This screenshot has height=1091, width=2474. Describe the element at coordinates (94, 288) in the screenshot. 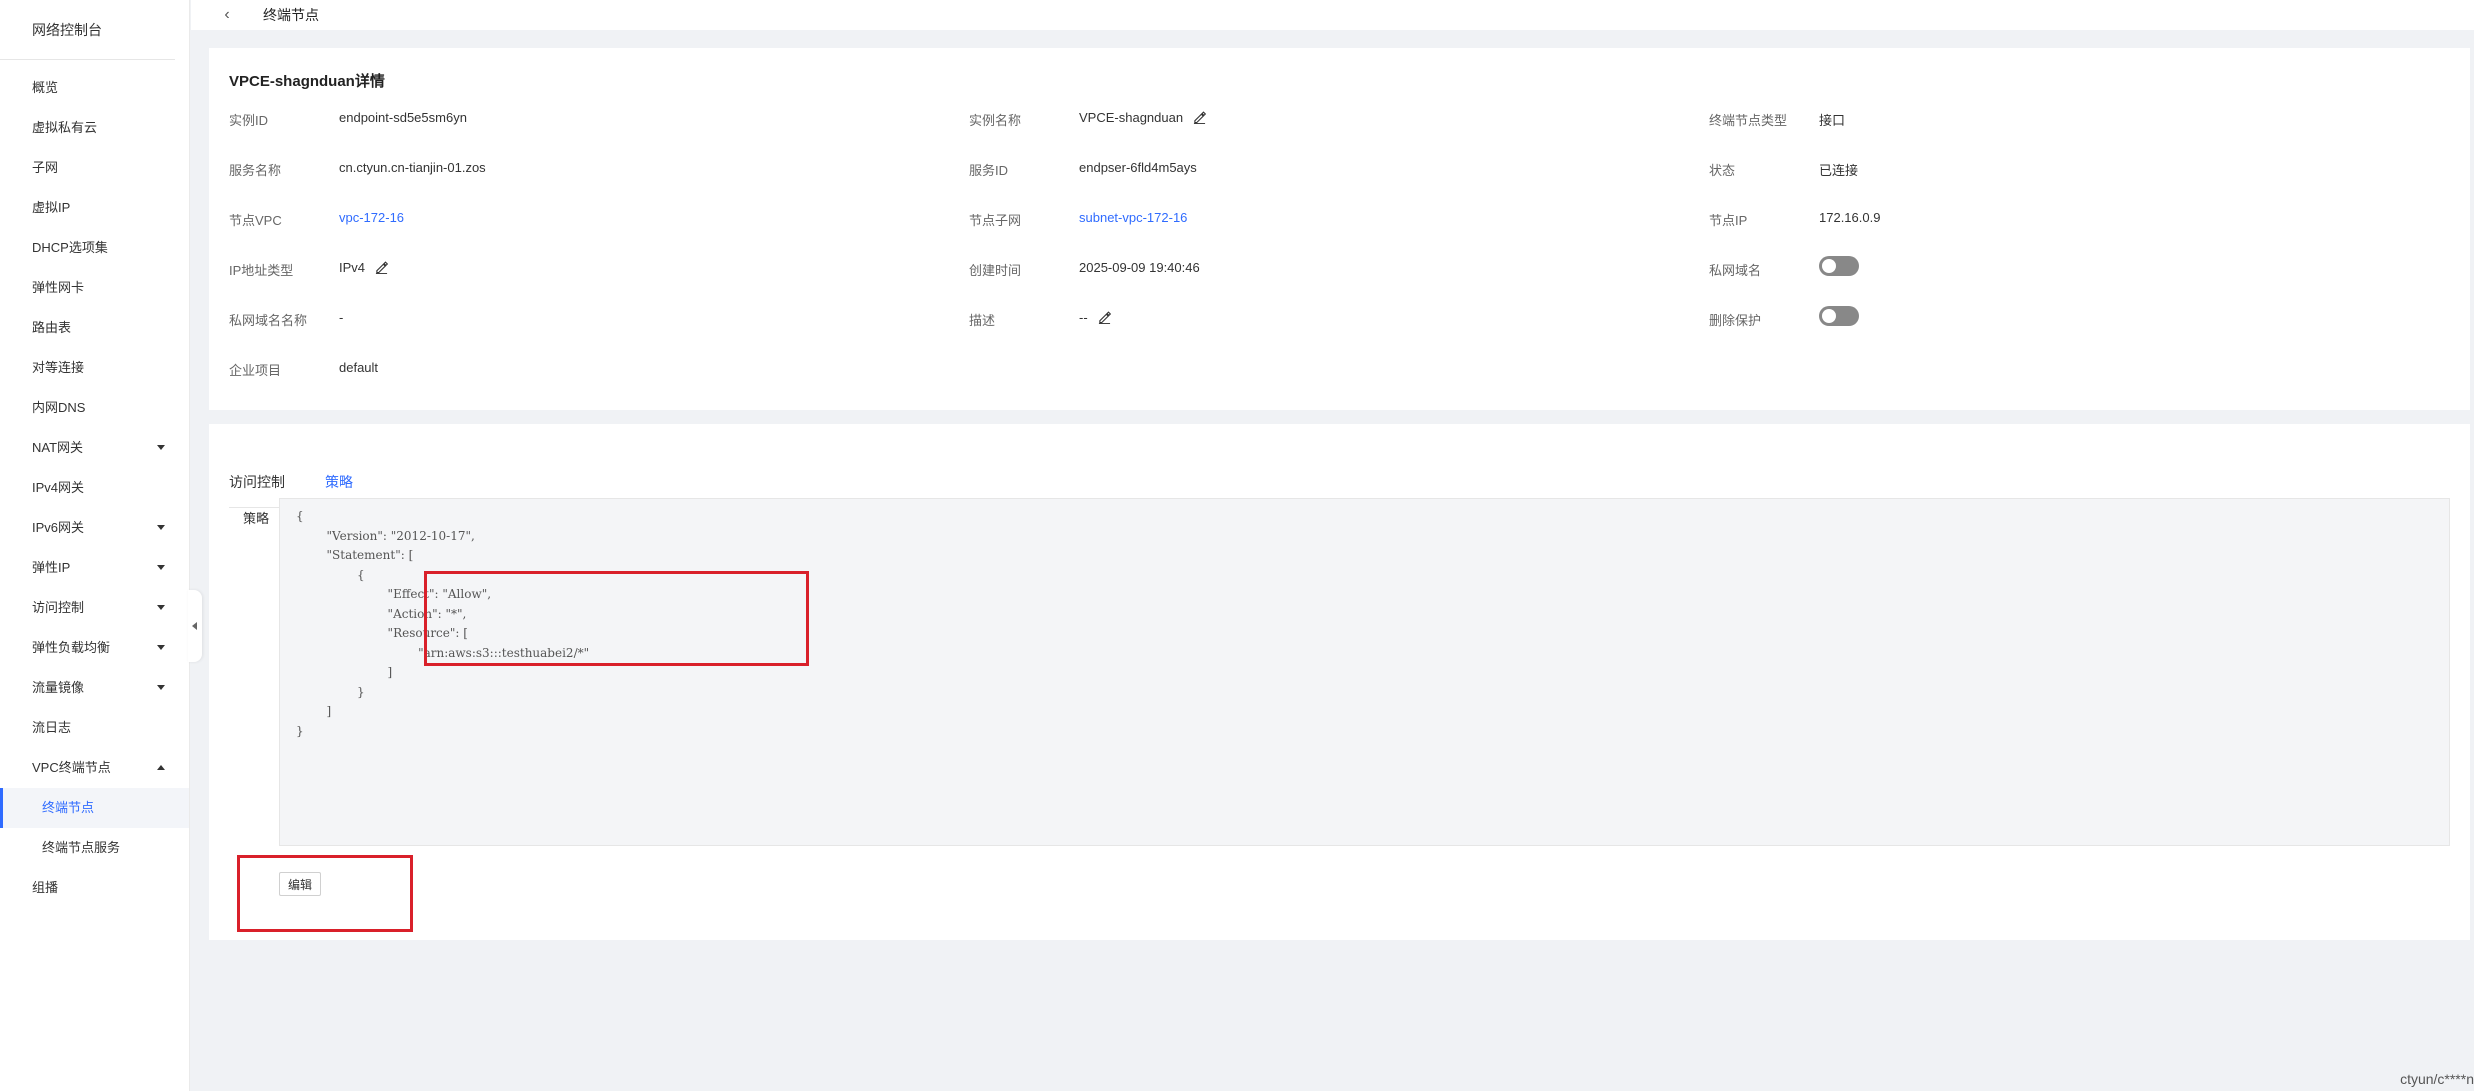

I see `sidebar-item-eni: 弹性网卡` at that location.